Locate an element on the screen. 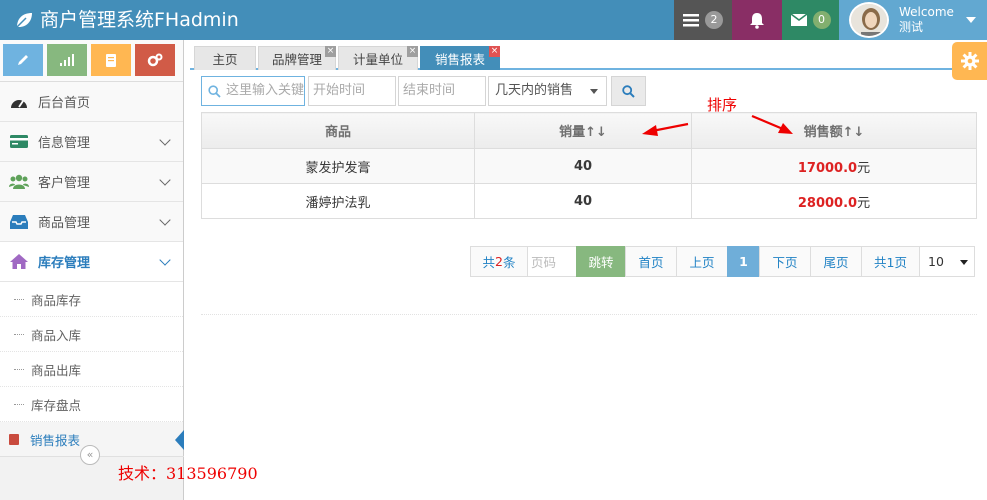 The width and height of the screenshot is (987, 500). pencil-icon is located at coordinates (23, 60).